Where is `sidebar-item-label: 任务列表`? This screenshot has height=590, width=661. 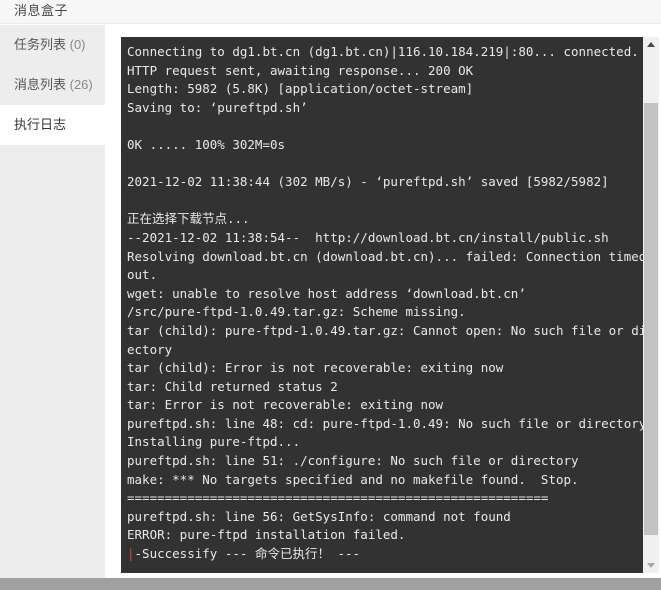
sidebar-item-label: 任务列表 is located at coordinates (40, 44).